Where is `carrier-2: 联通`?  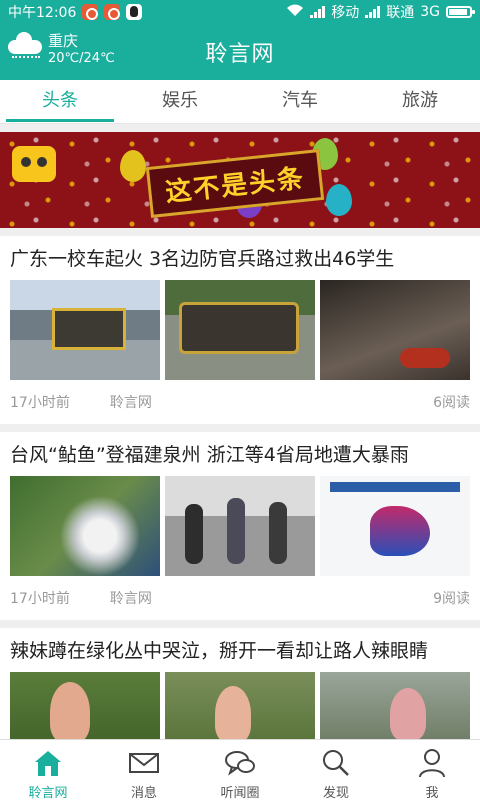
carrier-2: 联通 is located at coordinates (400, 13).